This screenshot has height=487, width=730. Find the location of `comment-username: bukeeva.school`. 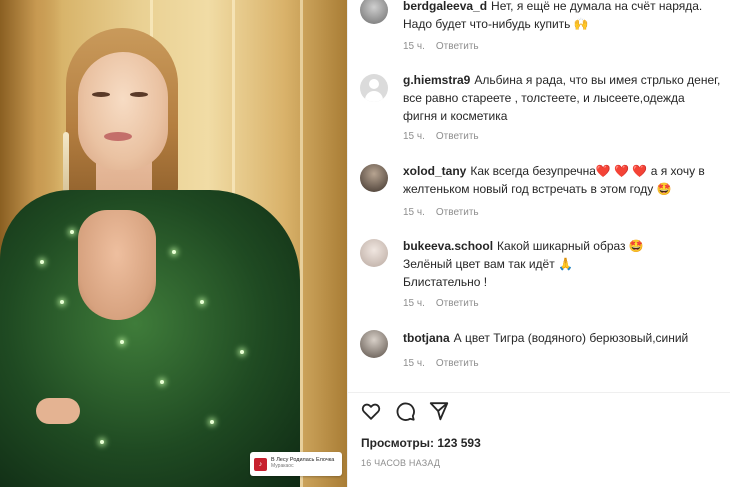

comment-username: bukeeva.school is located at coordinates (448, 246).